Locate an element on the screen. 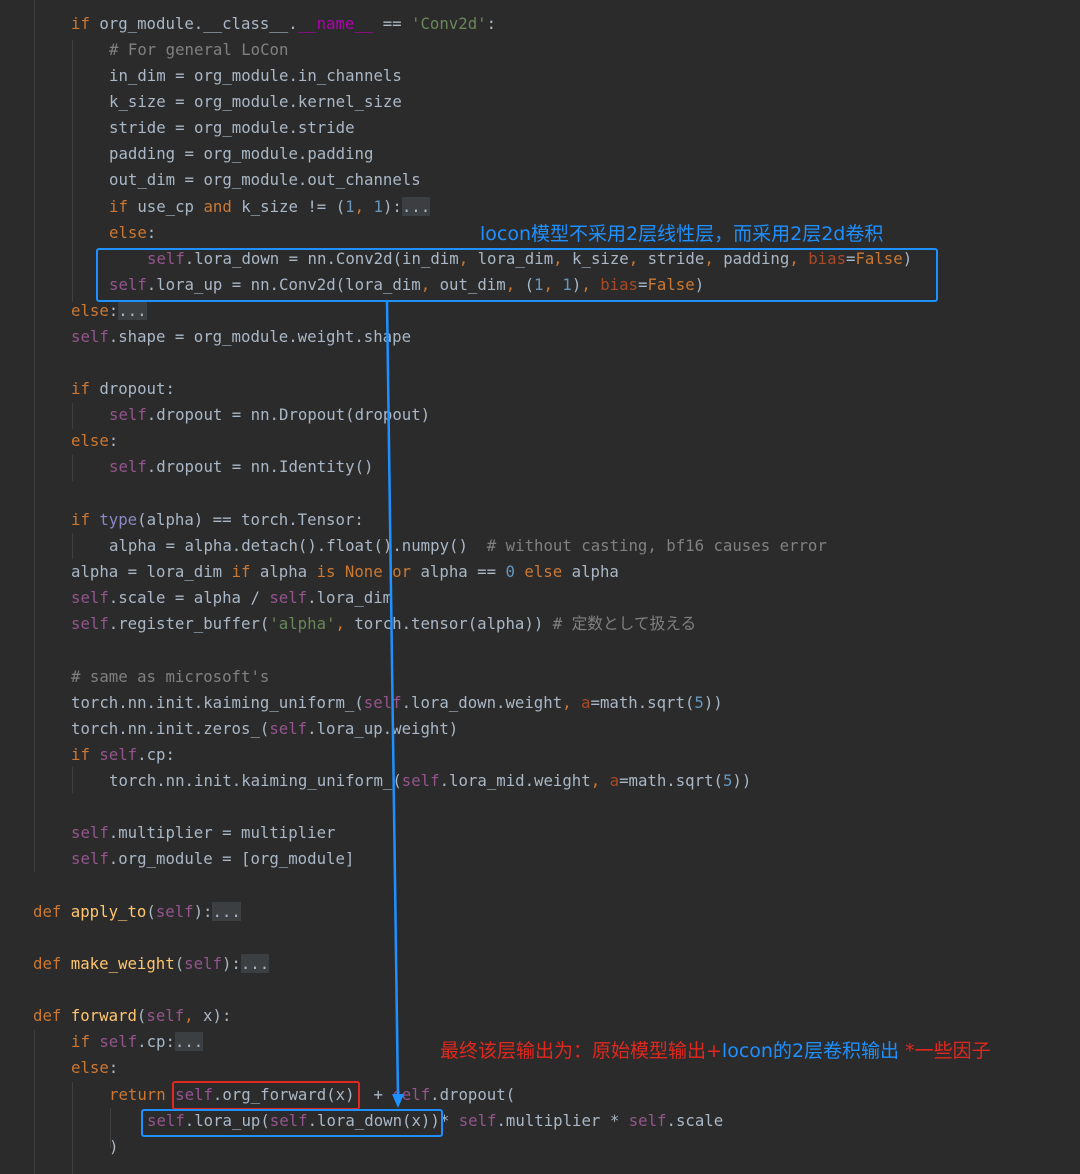 The width and height of the screenshot is (1080, 1174). annotation-arrow is located at coordinates (394, 704).